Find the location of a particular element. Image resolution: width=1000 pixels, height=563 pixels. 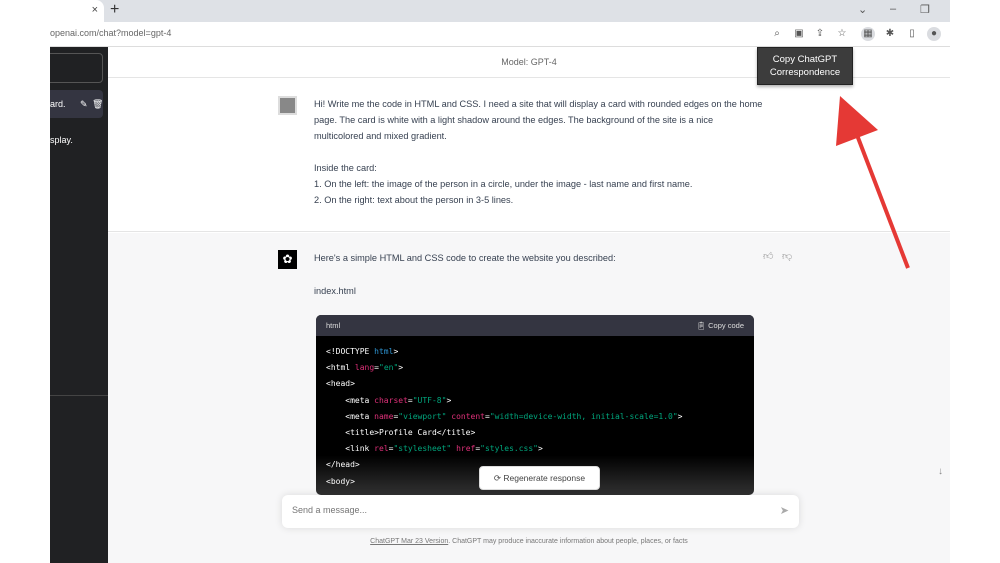

red-arrow-annotation is located at coordinates (873, 182).